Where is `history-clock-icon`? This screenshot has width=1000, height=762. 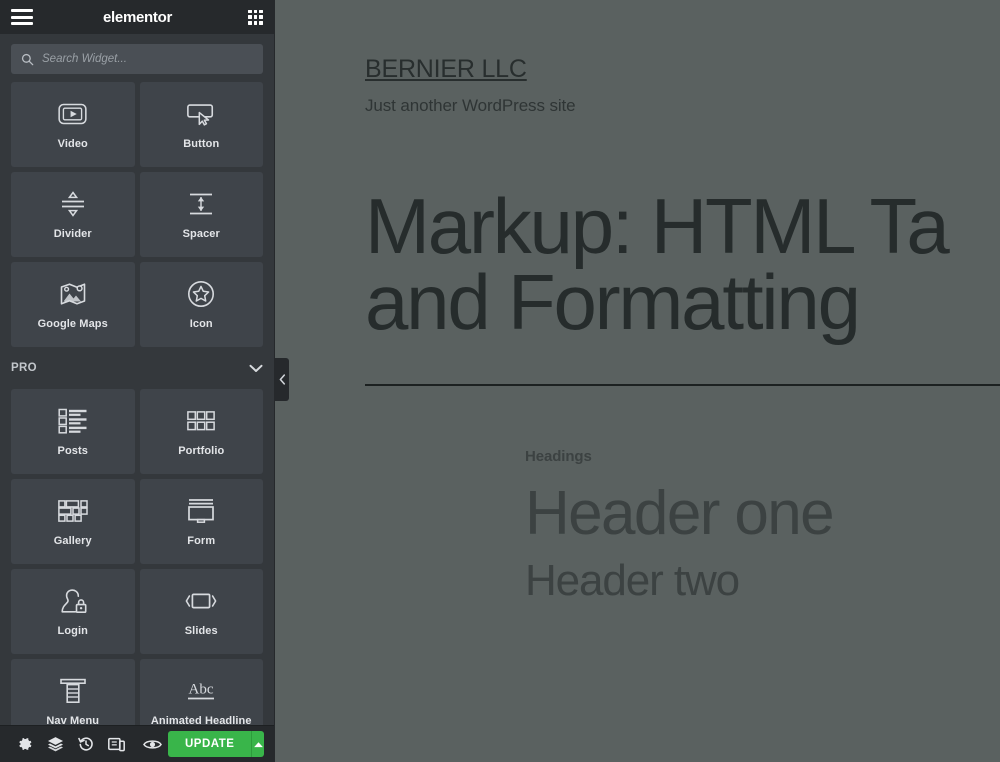
history-clock-icon is located at coordinates (86, 744).